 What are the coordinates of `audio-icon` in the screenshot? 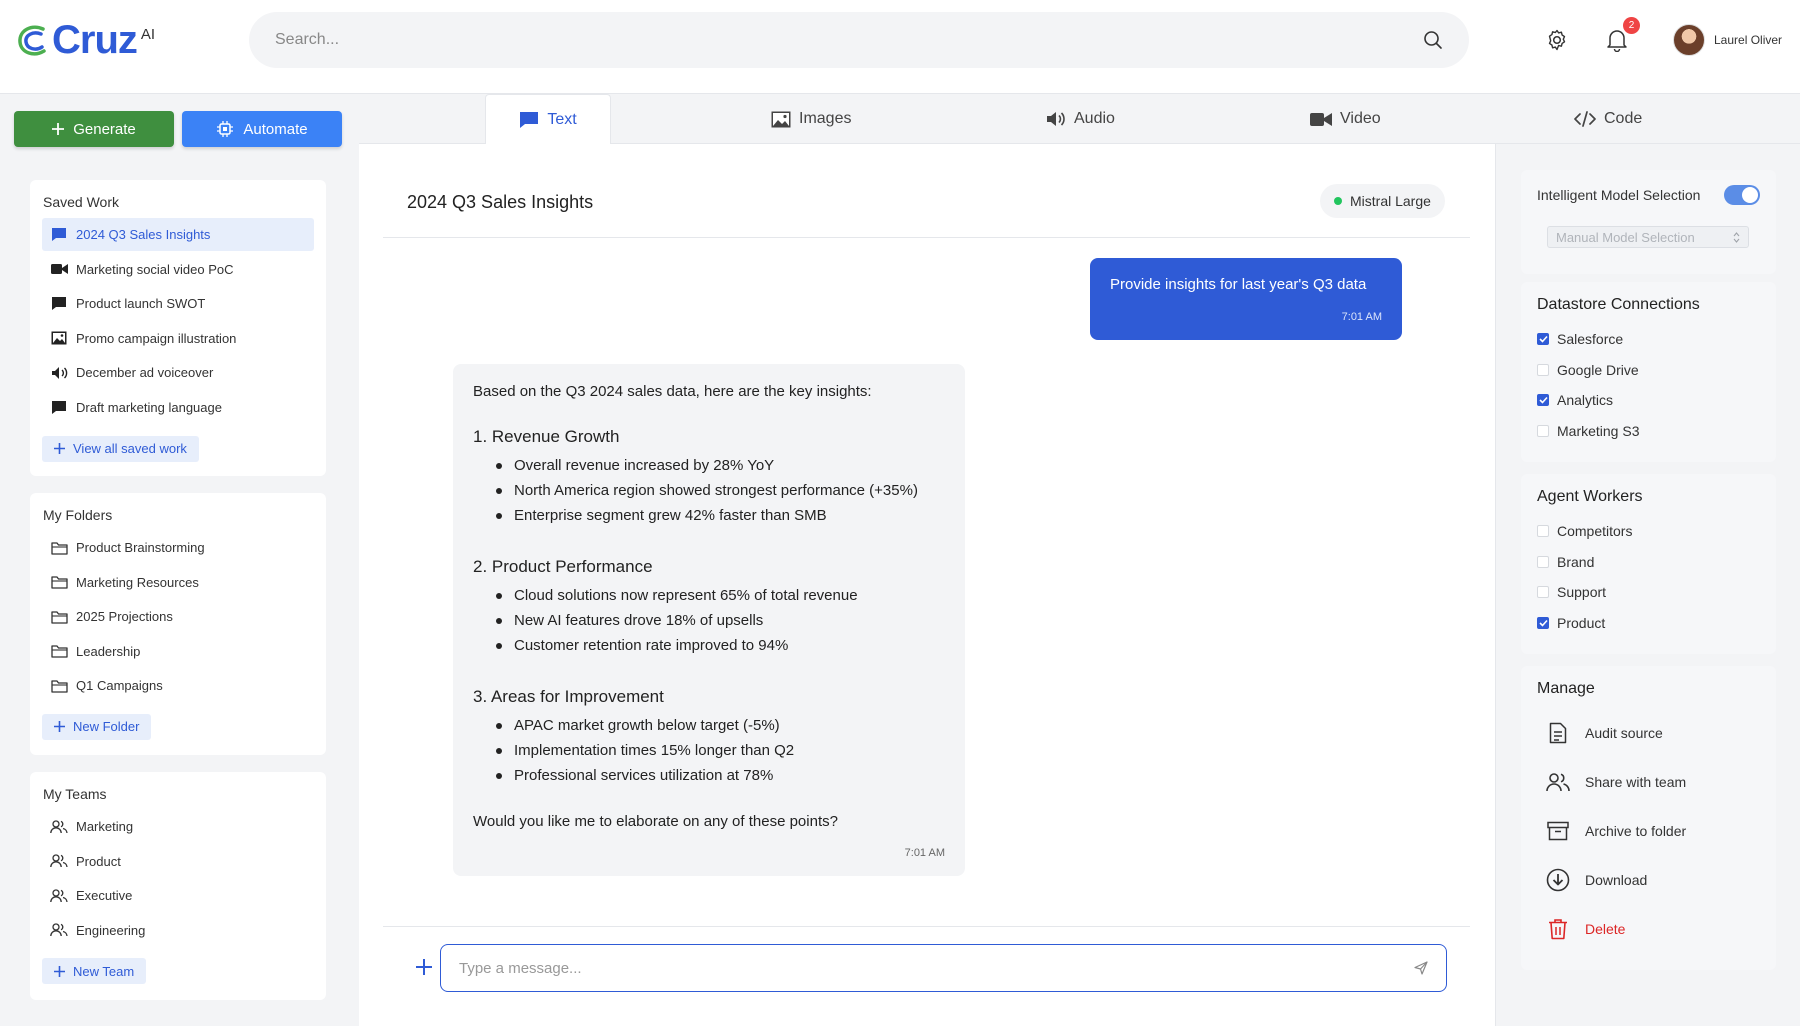 It's located at (59, 373).